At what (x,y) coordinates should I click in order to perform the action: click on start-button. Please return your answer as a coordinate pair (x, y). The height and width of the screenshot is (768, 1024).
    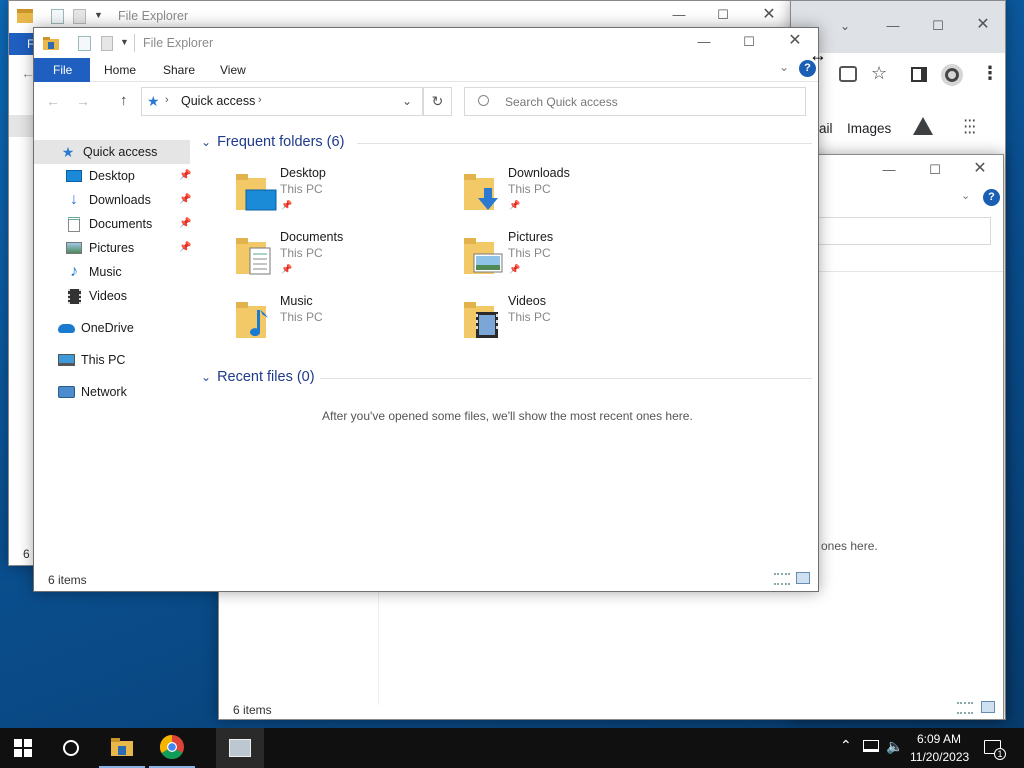
    Looking at the image, I should click on (23, 748).